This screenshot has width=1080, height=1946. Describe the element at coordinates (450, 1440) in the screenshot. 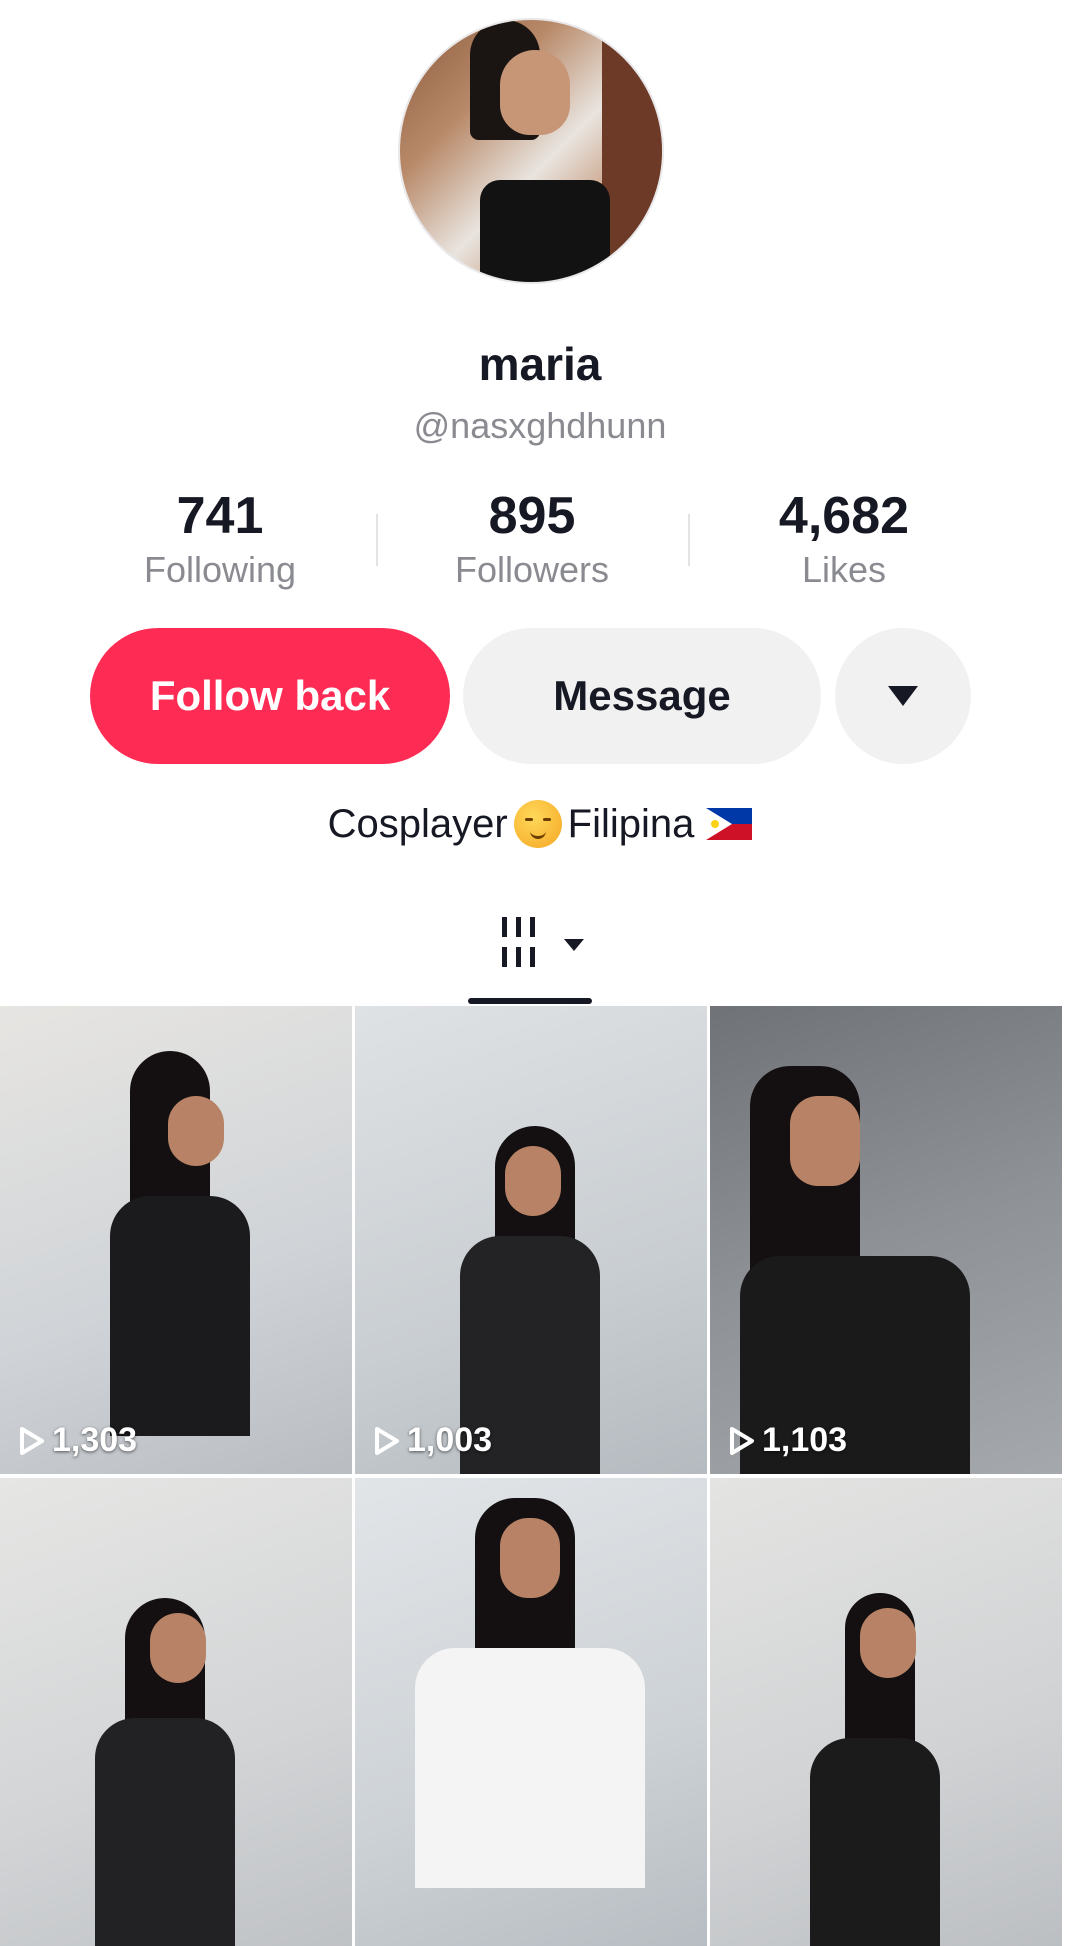

I see `view-count: 1,003` at that location.